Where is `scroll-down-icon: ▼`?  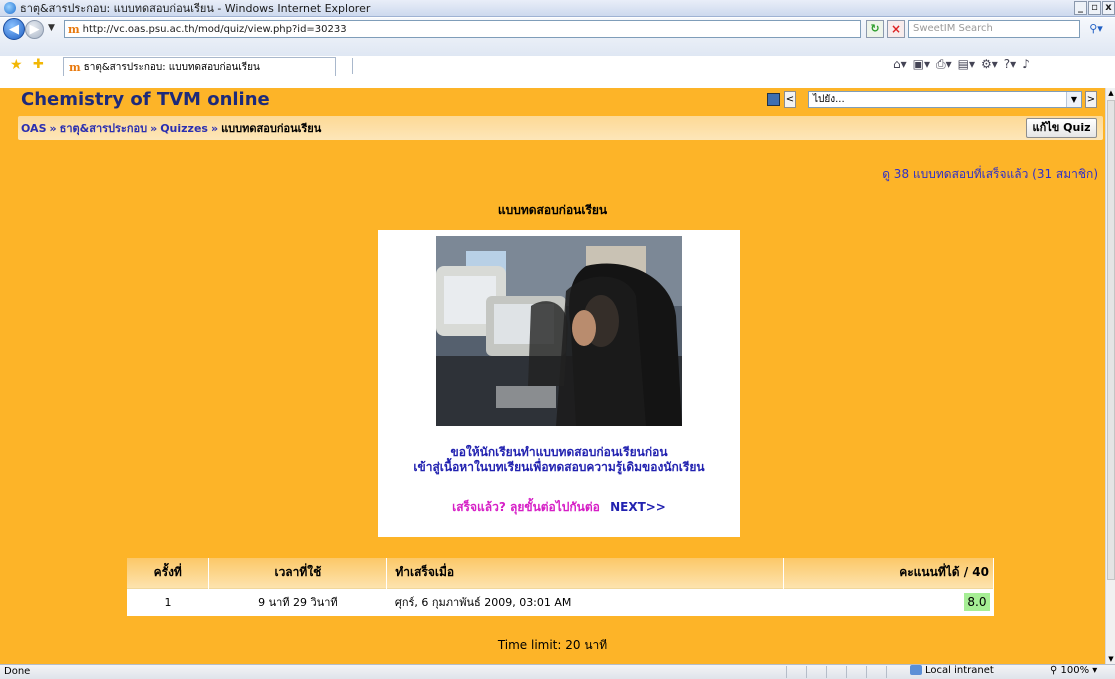
scroll-down-icon: ▼ is located at coordinates (1110, 659).